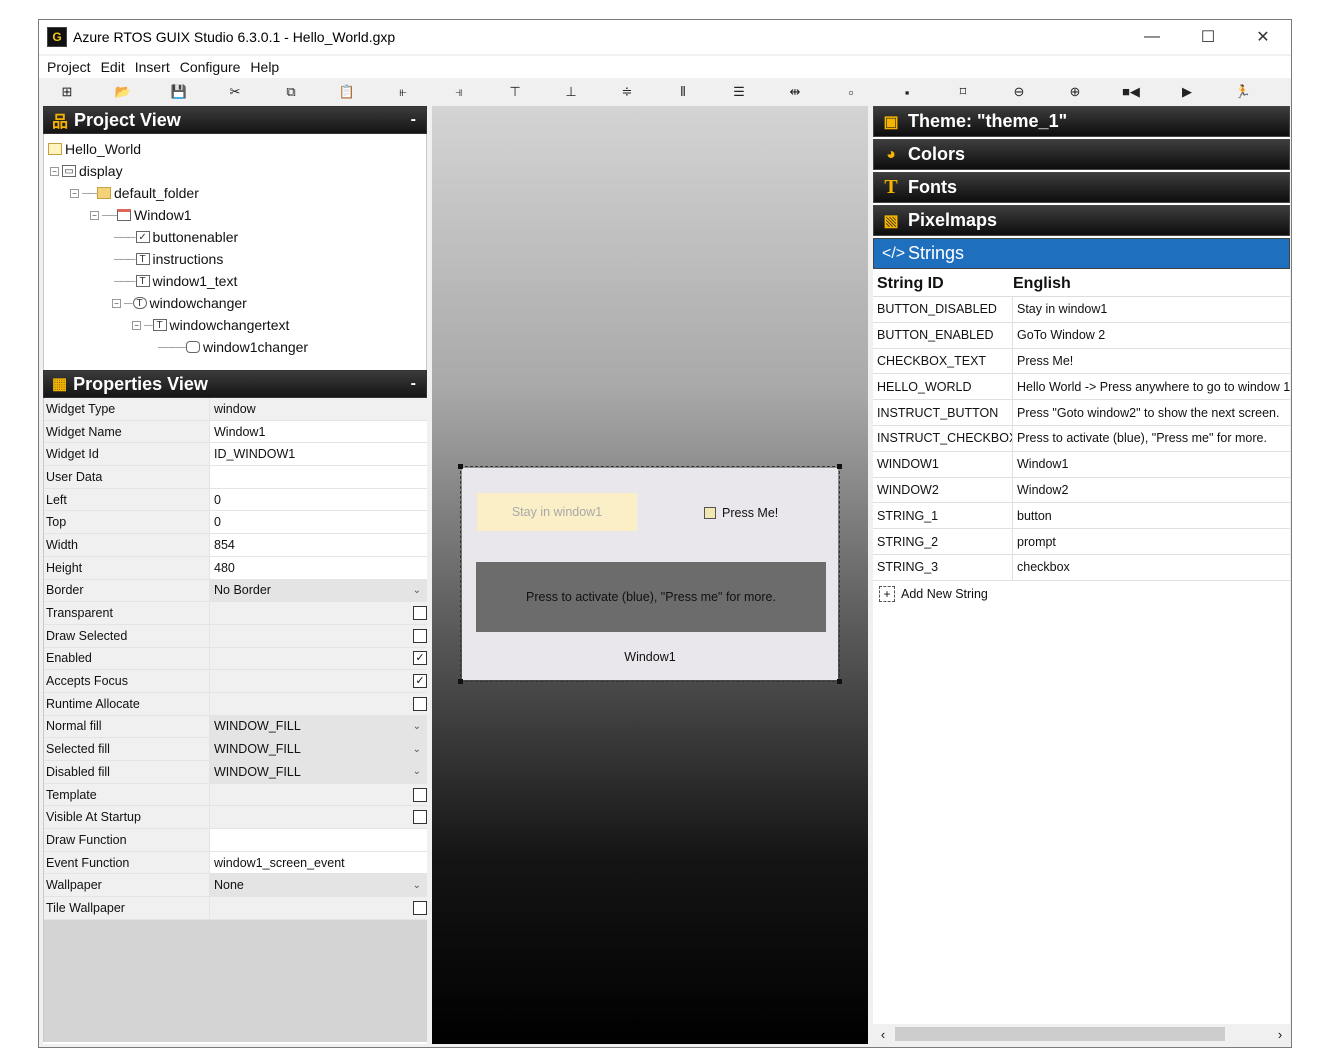  Describe the element at coordinates (459, 92) in the screenshot. I see `align-right-button: ⫣` at that location.